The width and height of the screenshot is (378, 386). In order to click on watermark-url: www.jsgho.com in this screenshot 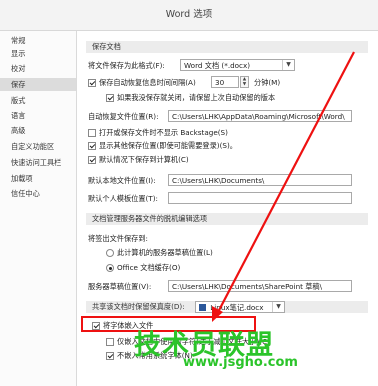, I will do `click(240, 362)`.